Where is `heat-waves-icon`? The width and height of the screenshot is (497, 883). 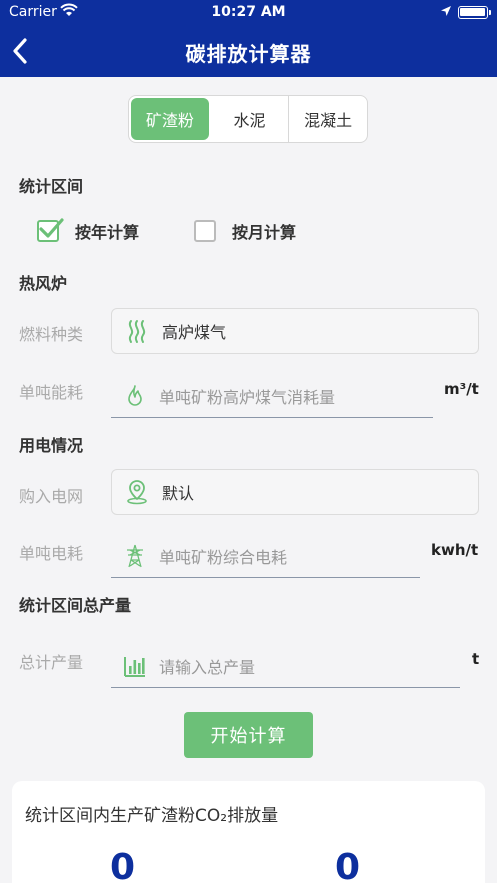 heat-waves-icon is located at coordinates (137, 331).